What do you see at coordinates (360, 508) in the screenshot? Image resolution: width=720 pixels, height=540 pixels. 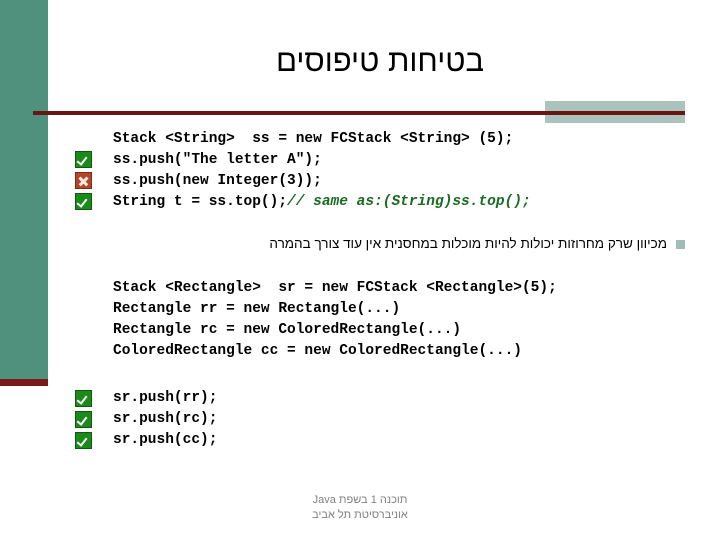 I see `slide-footer: תוכנה 1 בשפת Java אוניברסיטת תל אביב` at bounding box center [360, 508].